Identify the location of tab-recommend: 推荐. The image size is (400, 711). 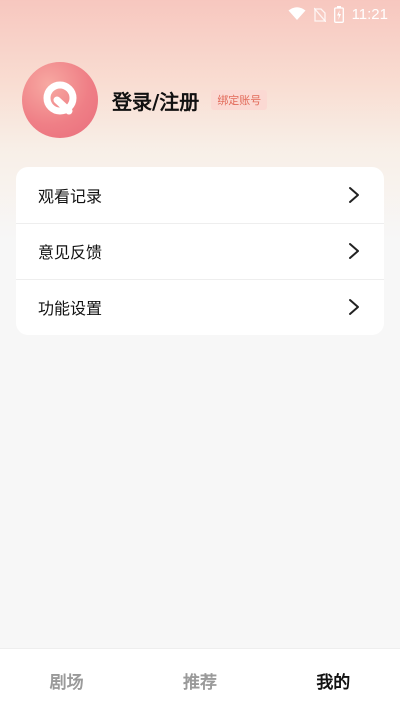
(199, 680).